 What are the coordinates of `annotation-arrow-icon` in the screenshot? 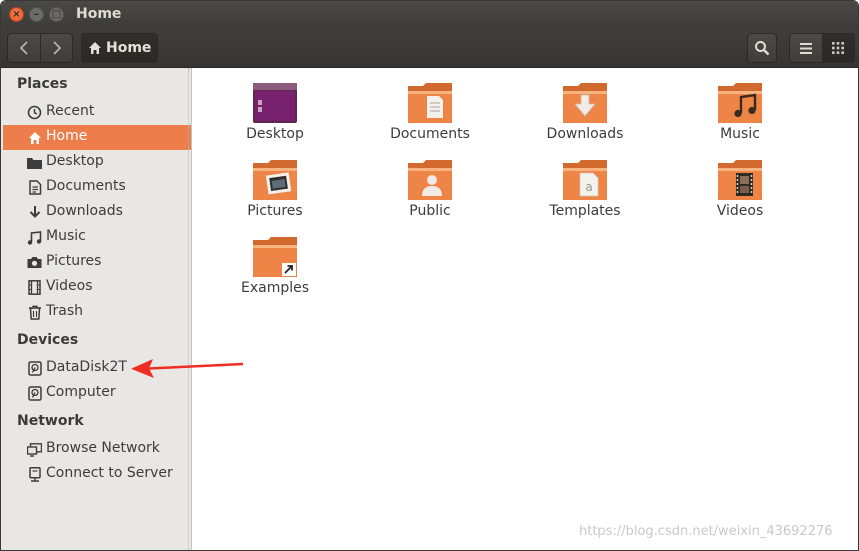 It's located at (187, 368).